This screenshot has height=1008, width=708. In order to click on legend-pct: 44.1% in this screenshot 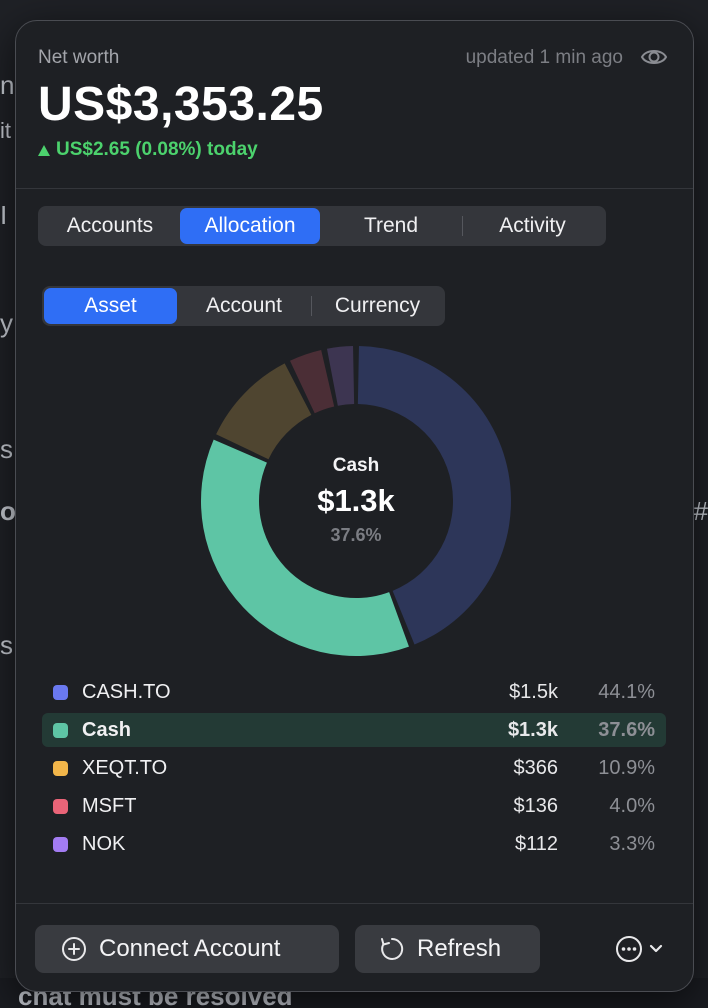, I will do `click(626, 691)`.